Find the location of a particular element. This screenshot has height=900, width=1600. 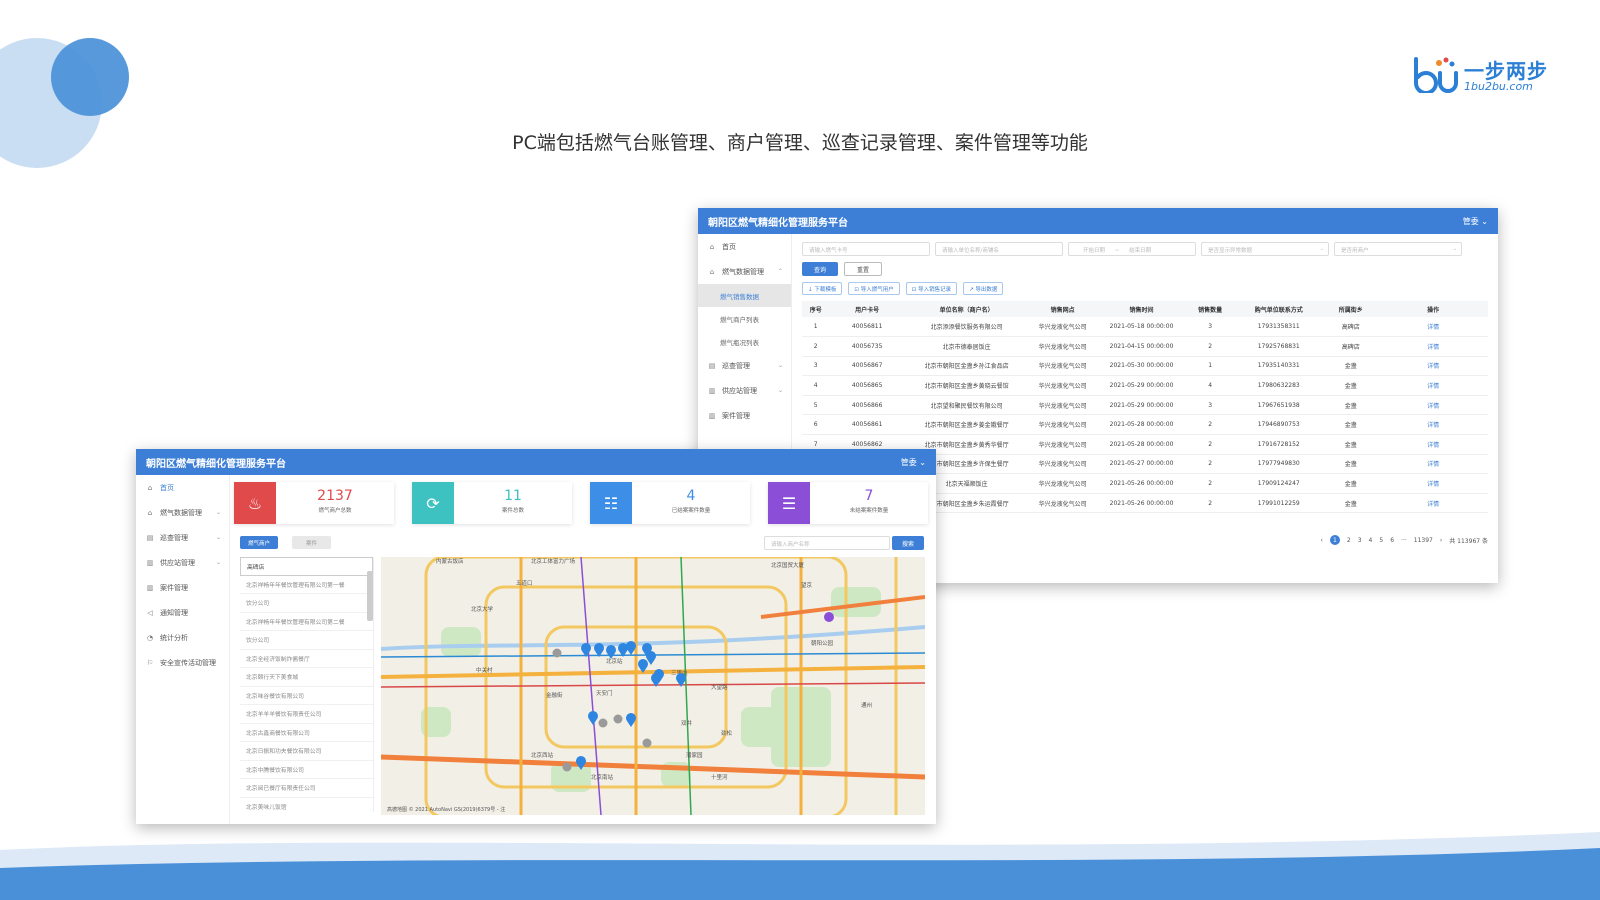

import-sales-button: ⊡ 导入销售记录 is located at coordinates (931, 288).